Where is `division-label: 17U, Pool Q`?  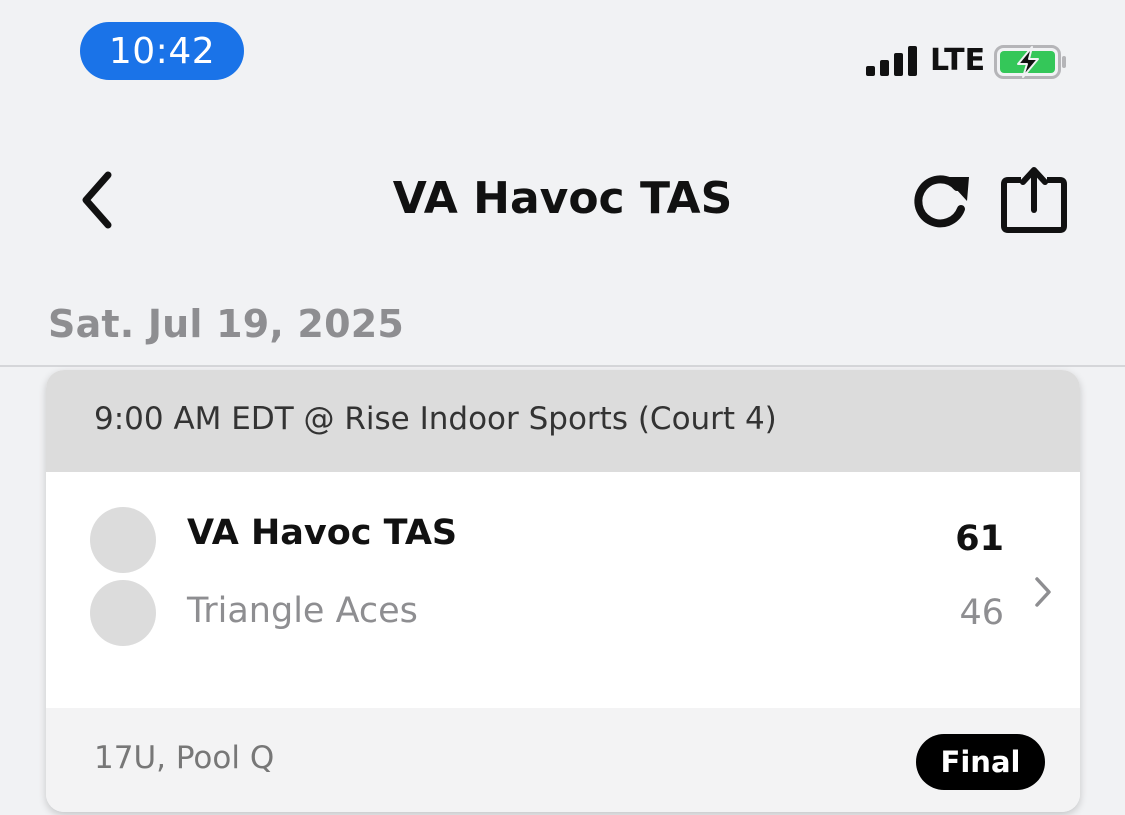
division-label: 17U, Pool Q is located at coordinates (184, 758).